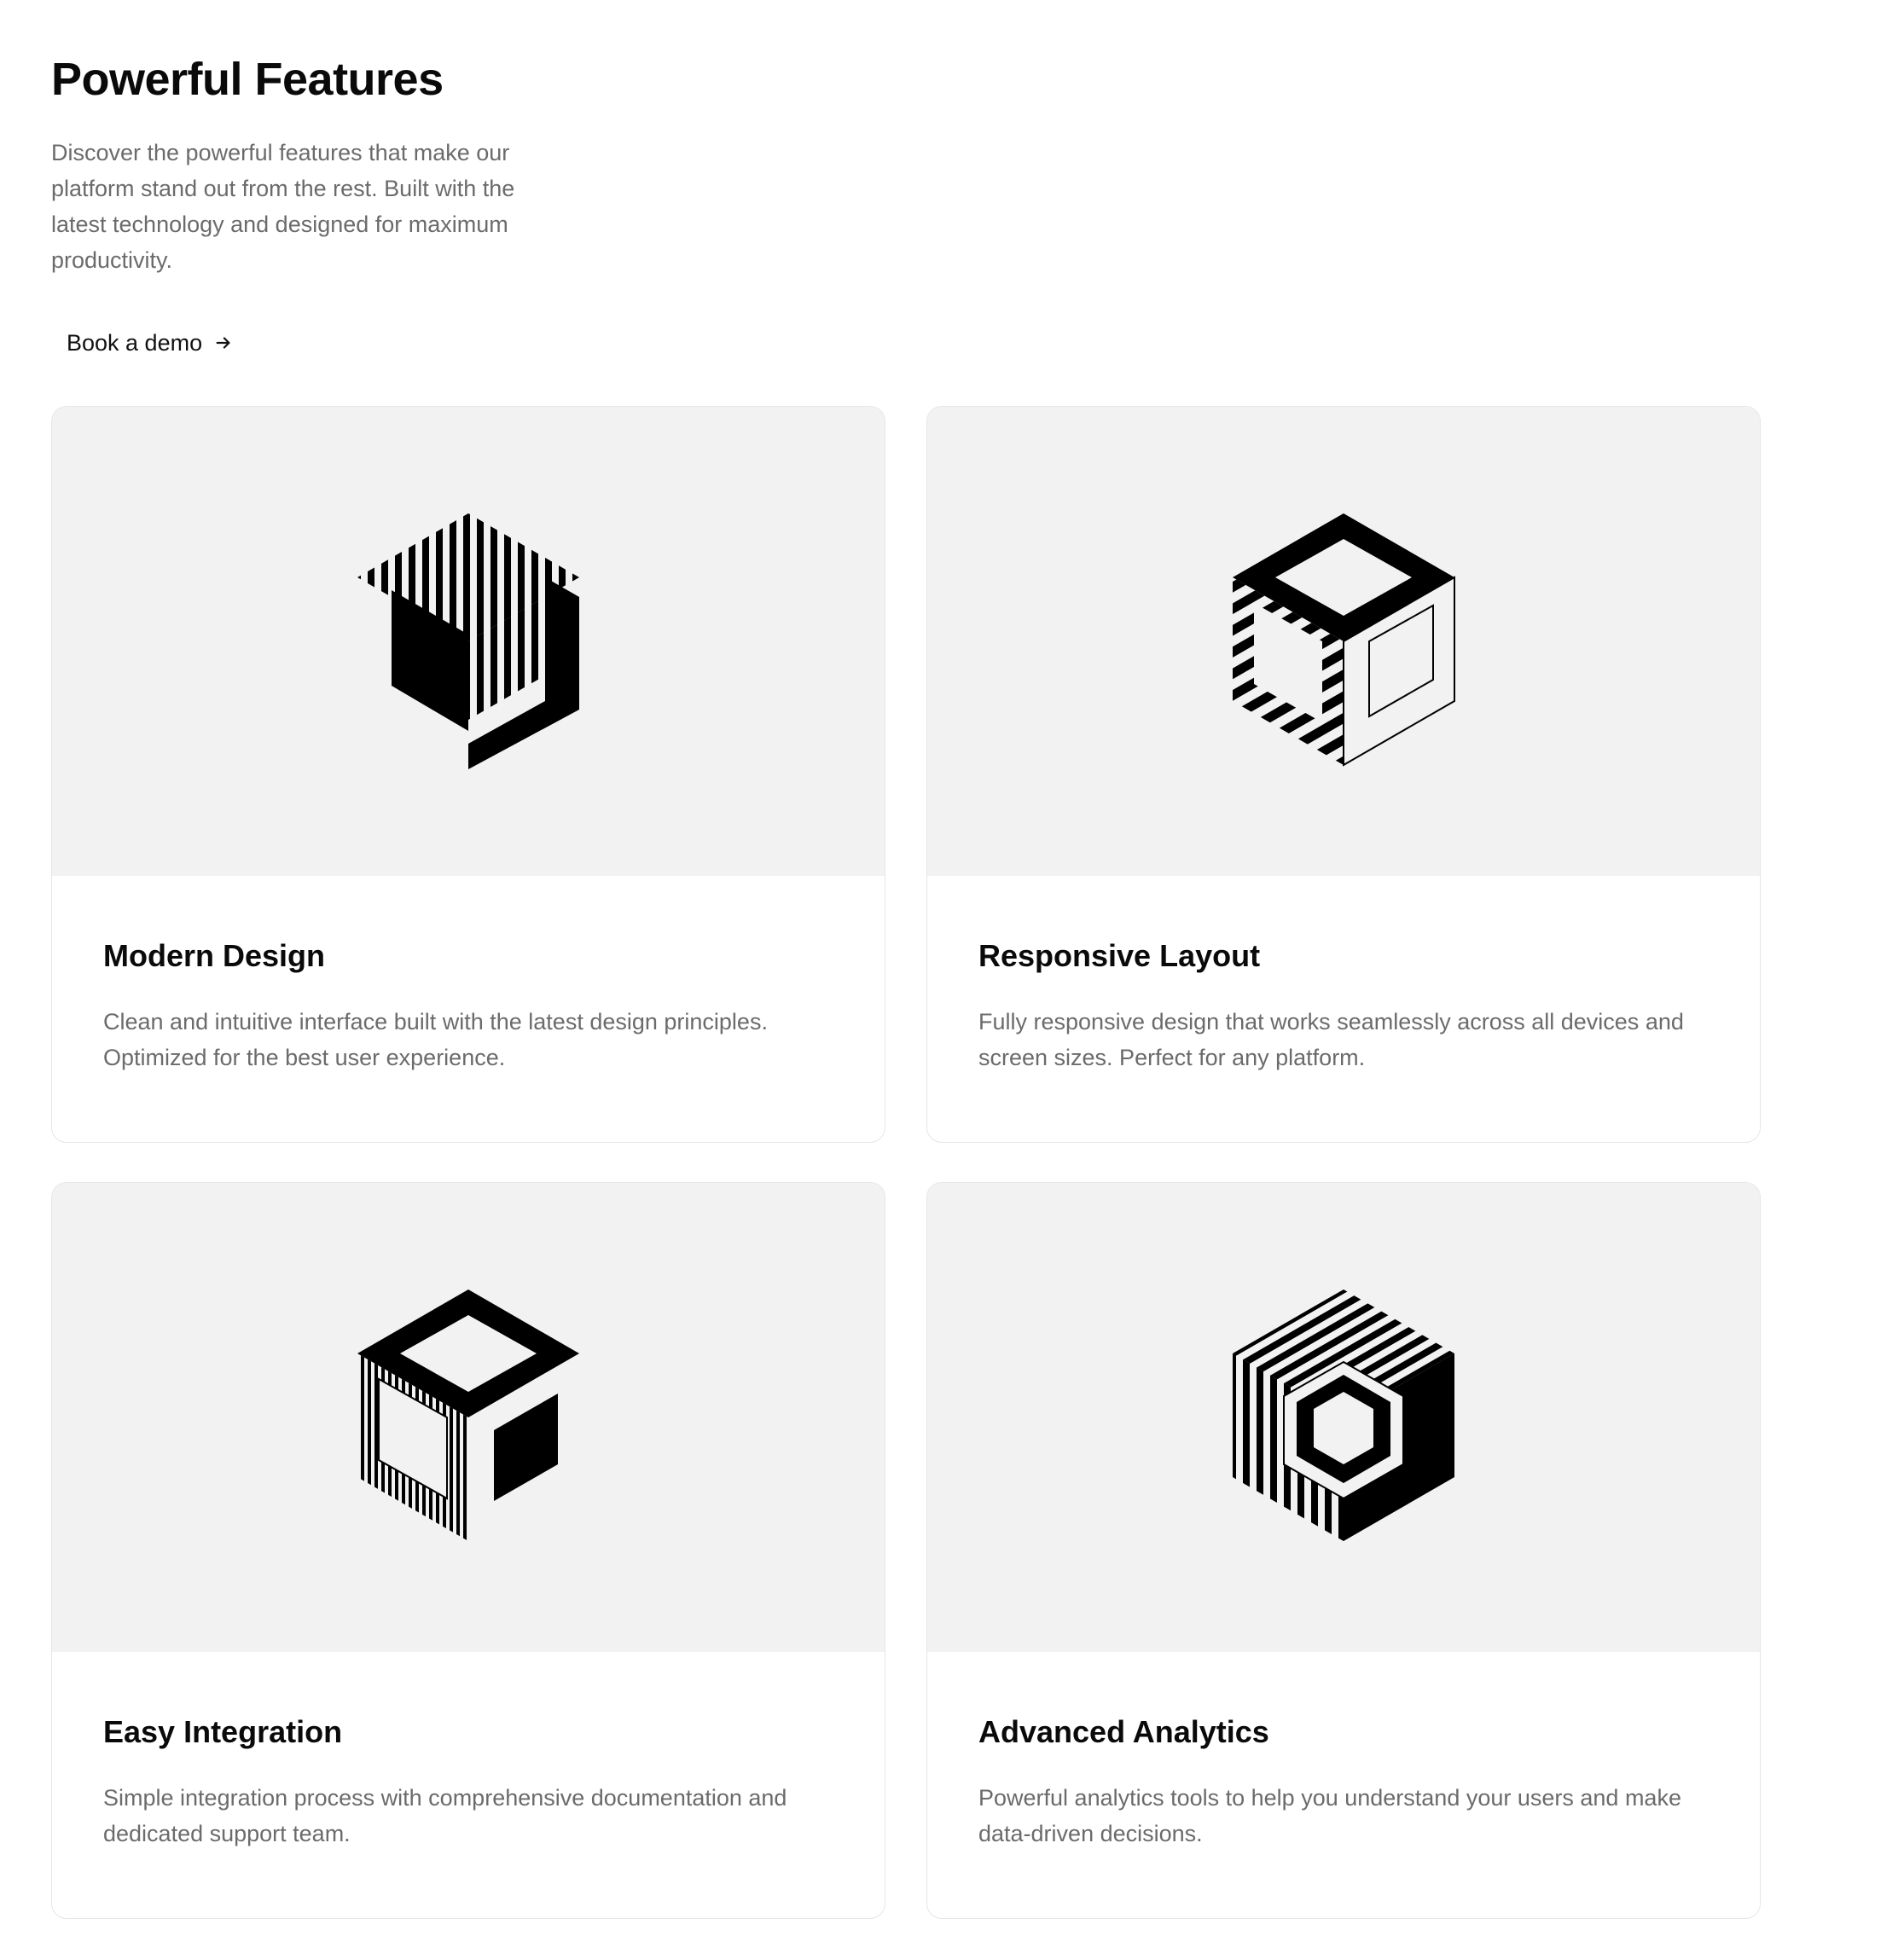 This screenshot has width=1904, height=1953. I want to click on feature-title: Easy Integration, so click(223, 1731).